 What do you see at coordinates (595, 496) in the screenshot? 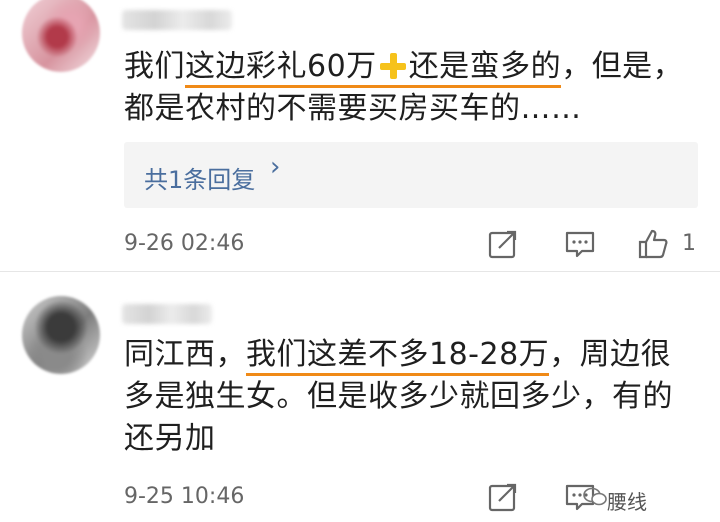
I see `wechat-logo-icon` at bounding box center [595, 496].